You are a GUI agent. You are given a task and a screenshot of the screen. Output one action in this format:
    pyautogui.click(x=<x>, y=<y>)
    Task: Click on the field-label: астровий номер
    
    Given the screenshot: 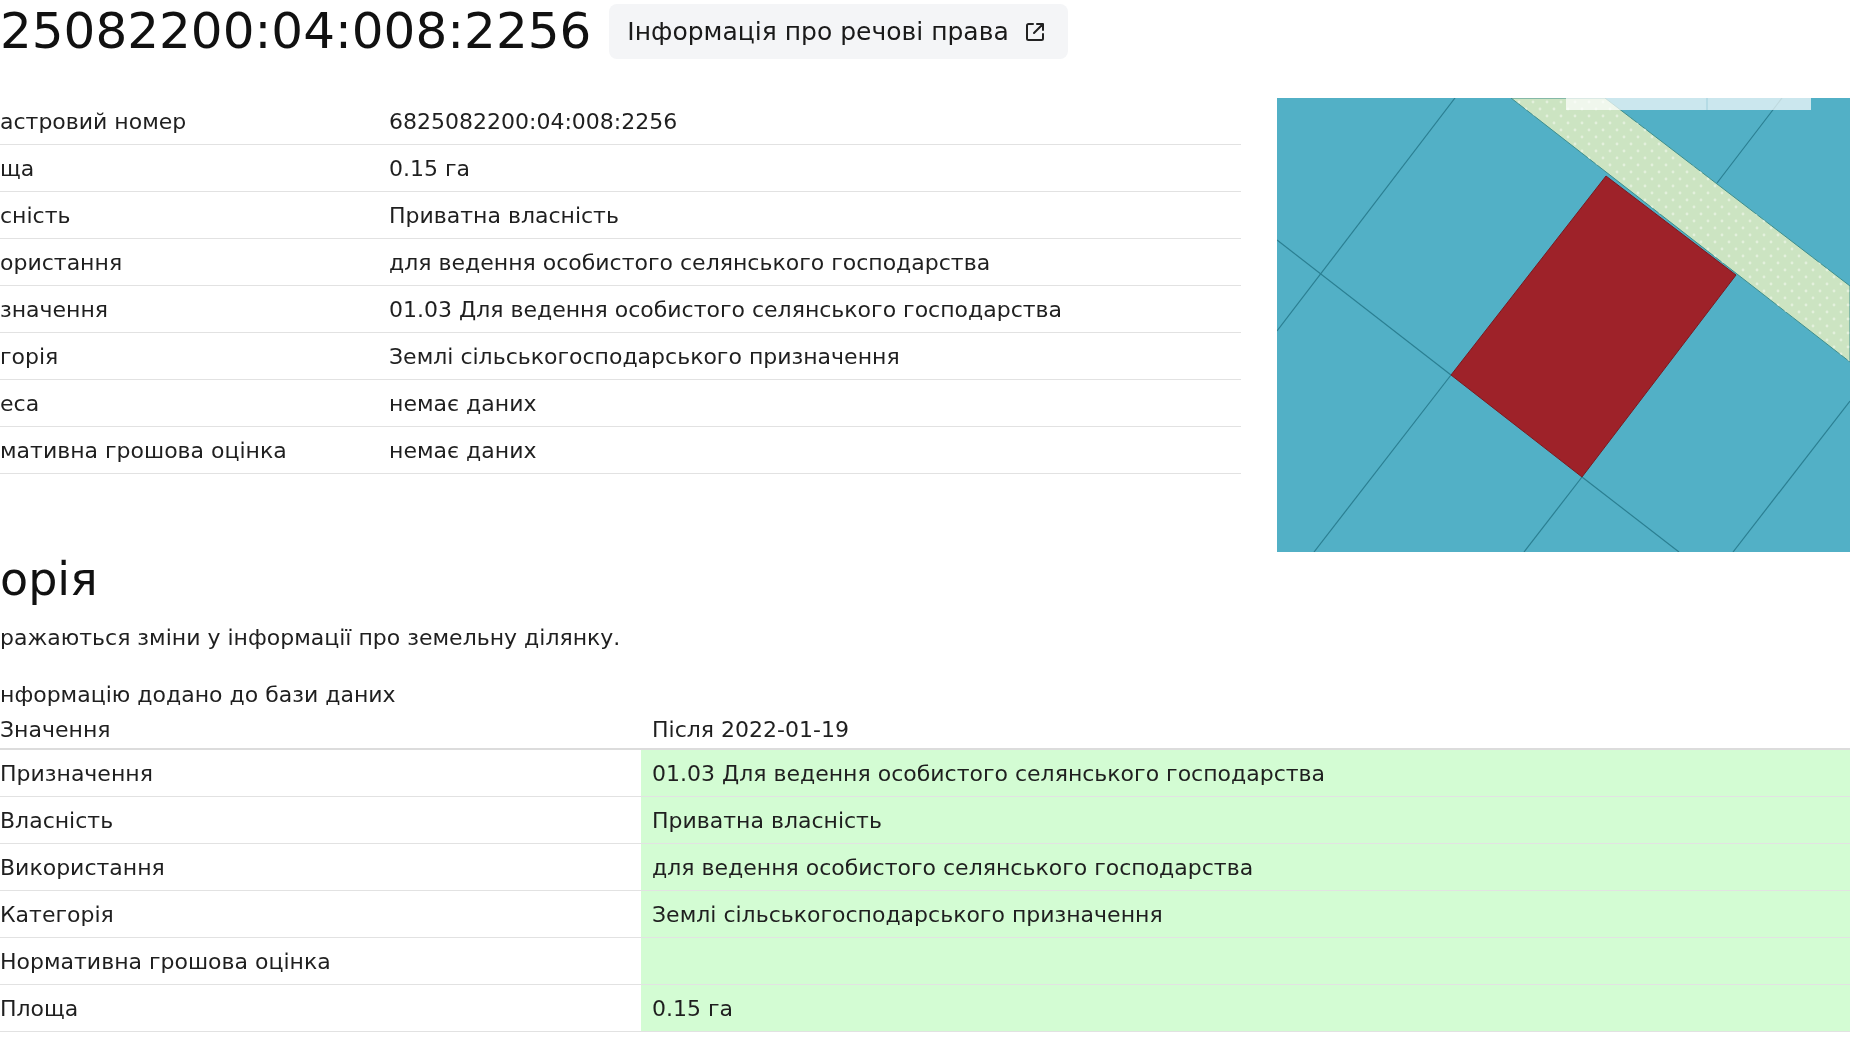 What is the action you would take?
    pyautogui.click(x=94, y=121)
    